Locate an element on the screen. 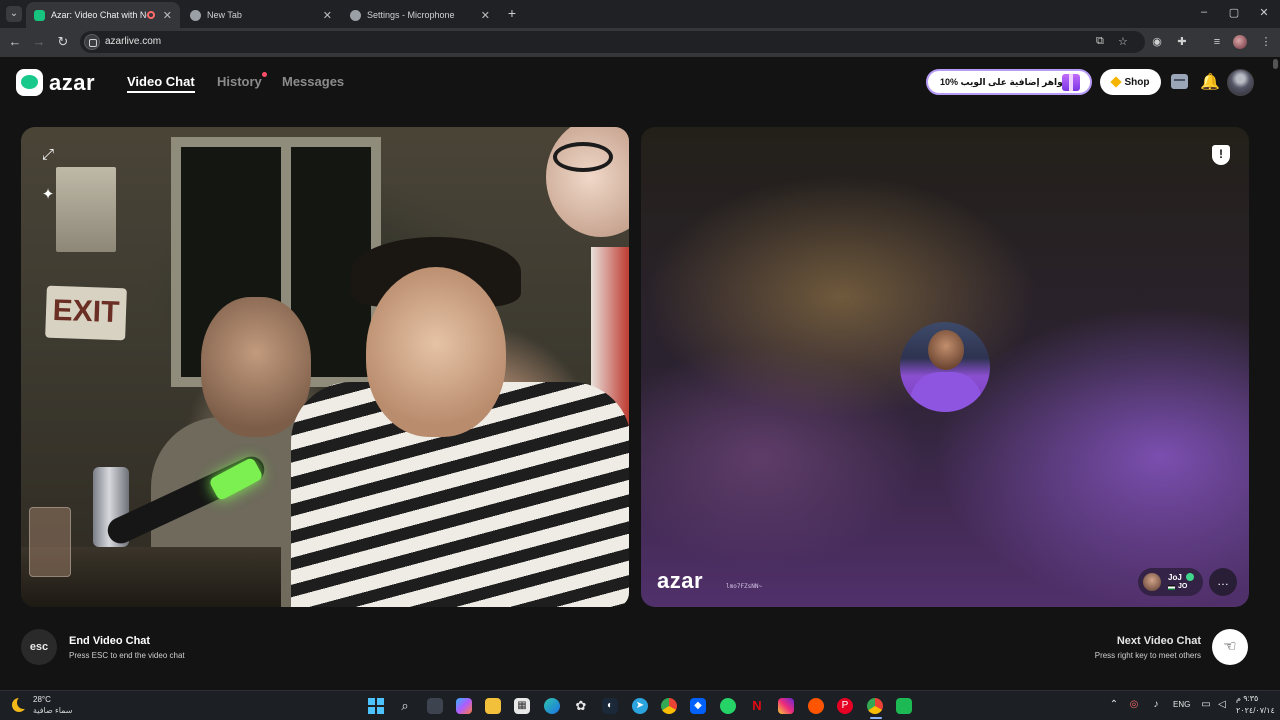  clock-date: ٢٠٢٤/٠٧/١٤ is located at coordinates (1255, 710).